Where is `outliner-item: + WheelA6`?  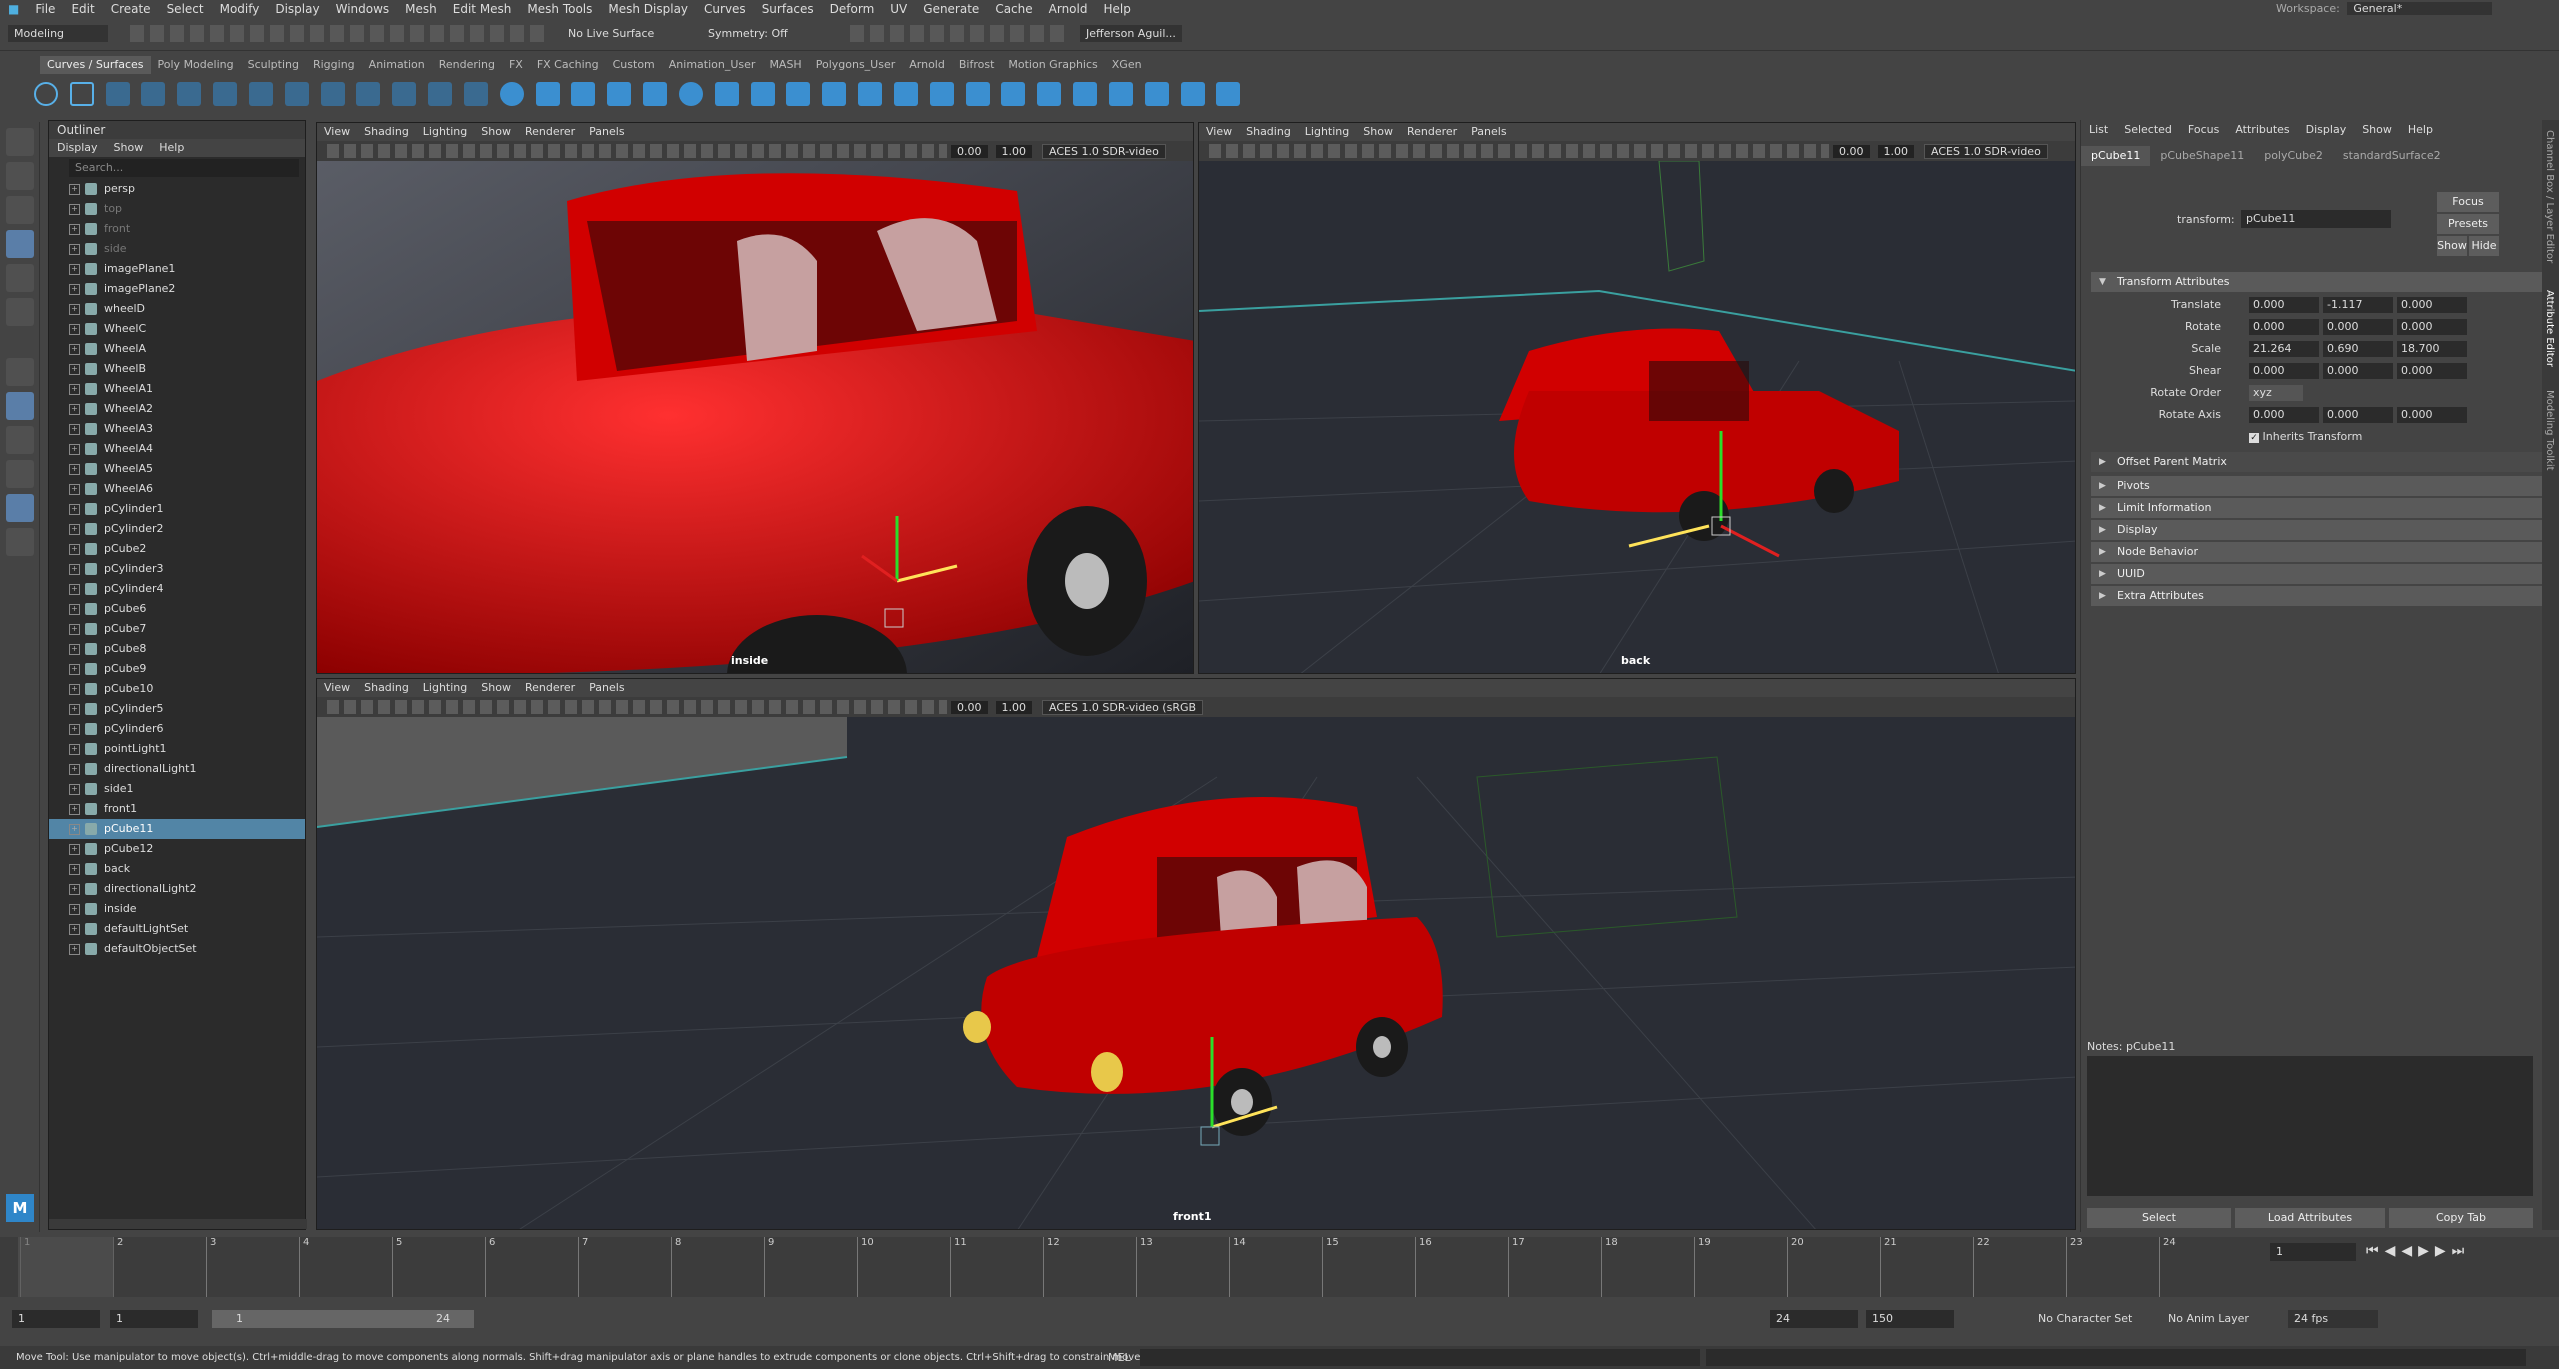 outliner-item: + WheelA6 is located at coordinates (177, 489).